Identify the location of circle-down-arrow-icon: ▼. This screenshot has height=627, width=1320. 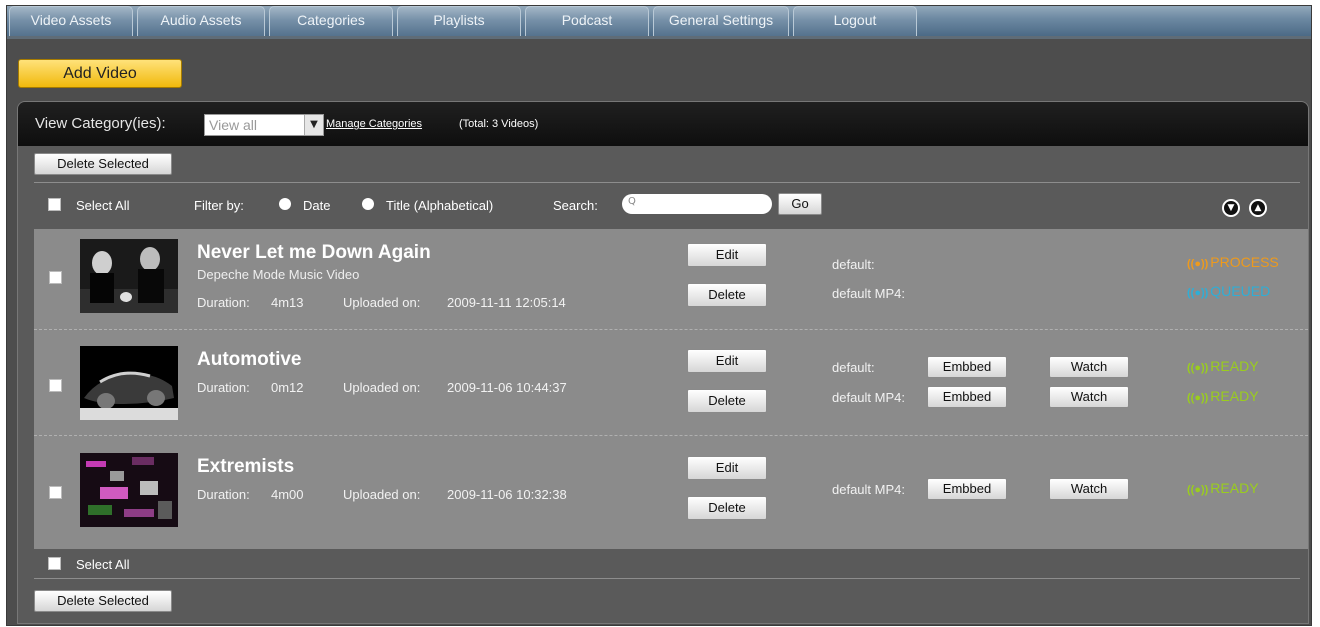
(1231, 208).